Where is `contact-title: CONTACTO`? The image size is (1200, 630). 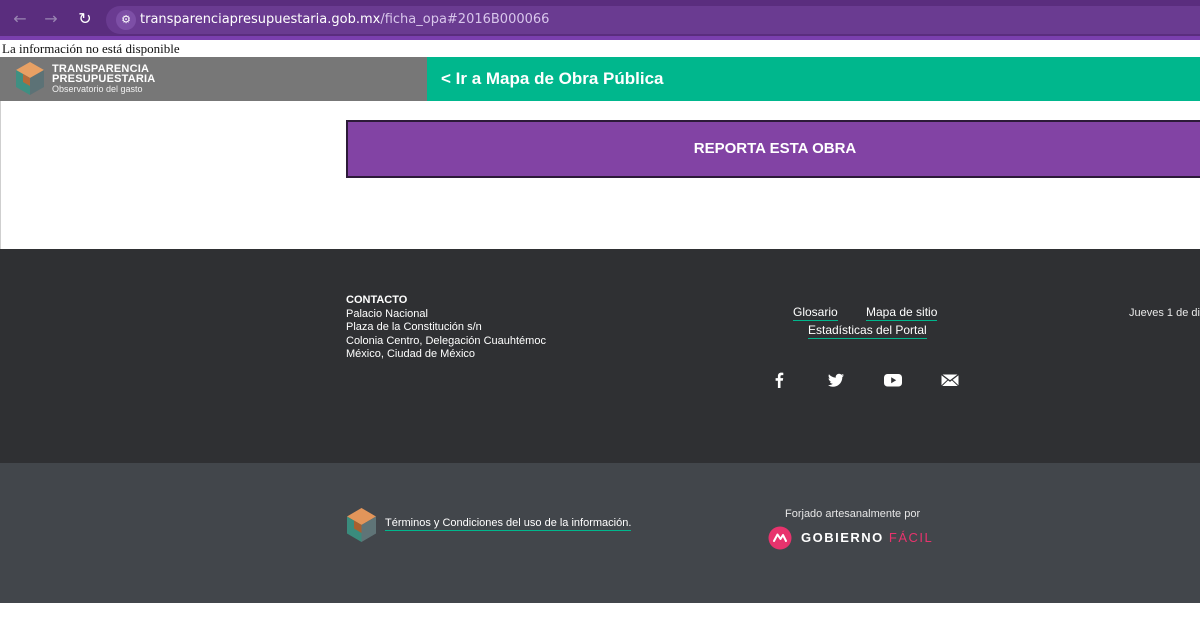
contact-title: CONTACTO is located at coordinates (377, 300).